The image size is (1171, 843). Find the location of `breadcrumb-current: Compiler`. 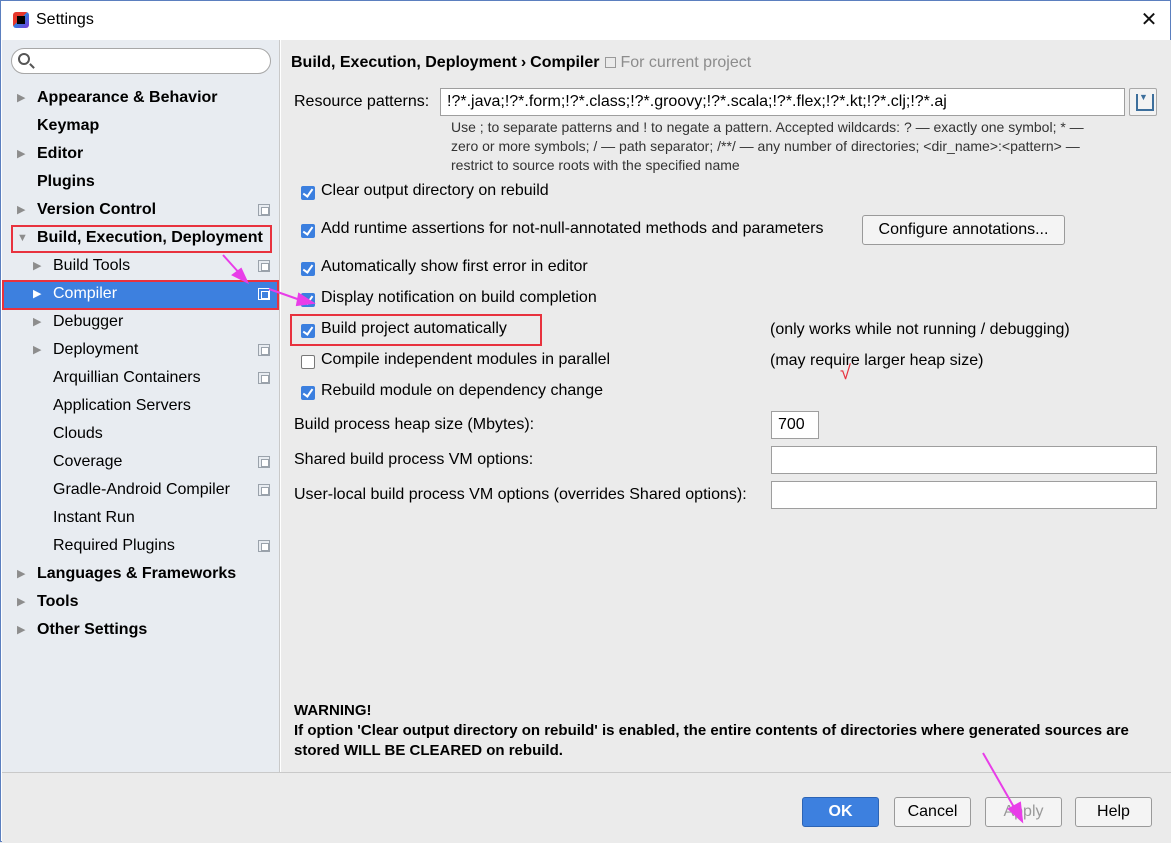

breadcrumb-current: Compiler is located at coordinates (565, 62).